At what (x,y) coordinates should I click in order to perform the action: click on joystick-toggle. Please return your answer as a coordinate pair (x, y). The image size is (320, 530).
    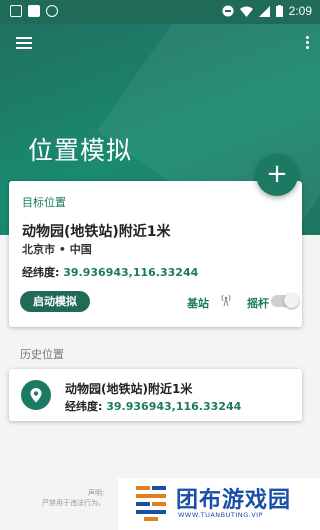
    Looking at the image, I should click on (285, 300).